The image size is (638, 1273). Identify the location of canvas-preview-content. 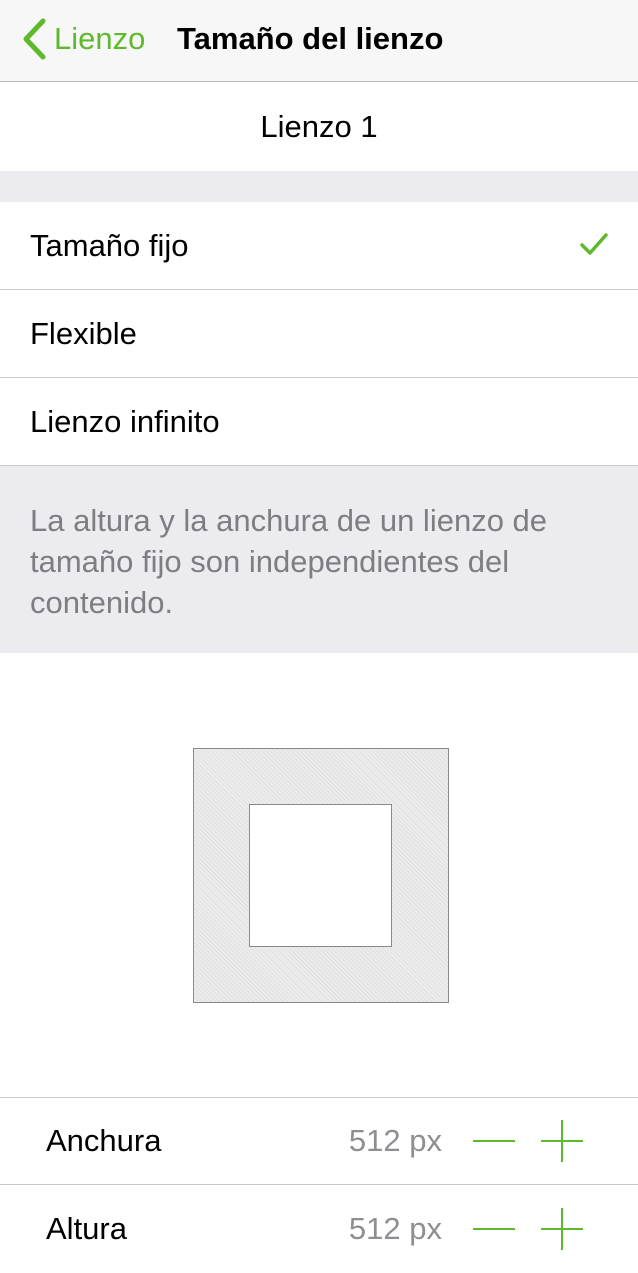
(320, 875).